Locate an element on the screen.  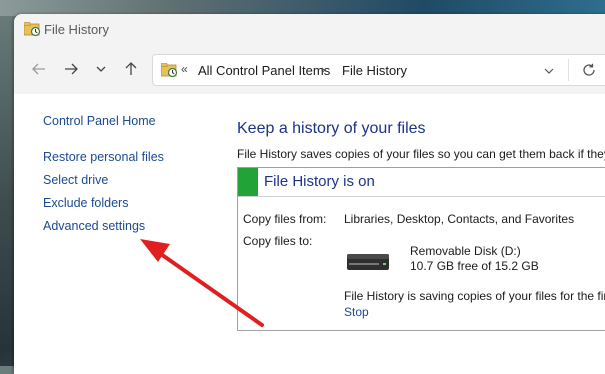
arrow-left-icon is located at coordinates (39, 69).